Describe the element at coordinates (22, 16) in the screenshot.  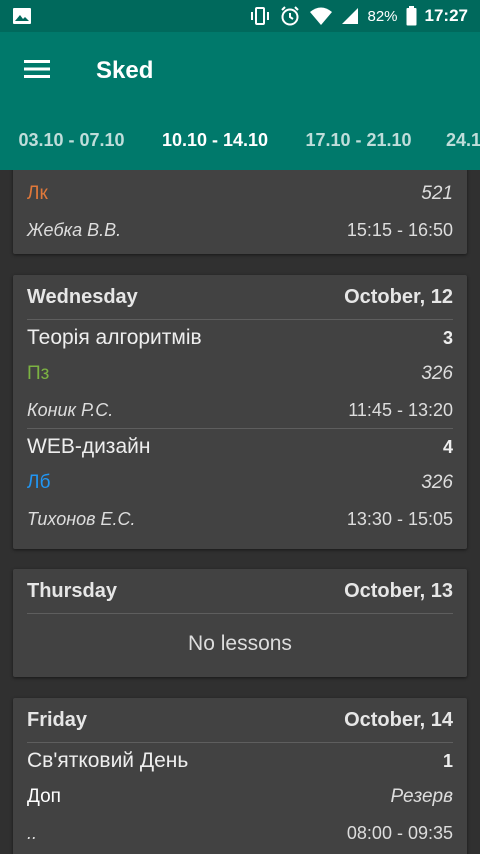
I see `image-icon` at that location.